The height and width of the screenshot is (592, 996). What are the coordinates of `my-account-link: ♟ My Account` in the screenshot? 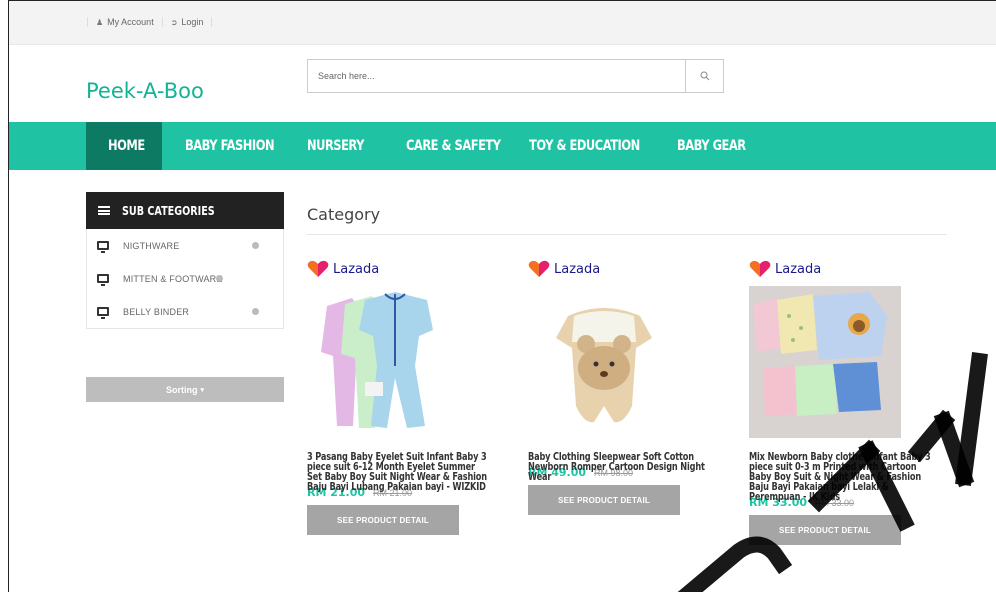 It's located at (124, 22).